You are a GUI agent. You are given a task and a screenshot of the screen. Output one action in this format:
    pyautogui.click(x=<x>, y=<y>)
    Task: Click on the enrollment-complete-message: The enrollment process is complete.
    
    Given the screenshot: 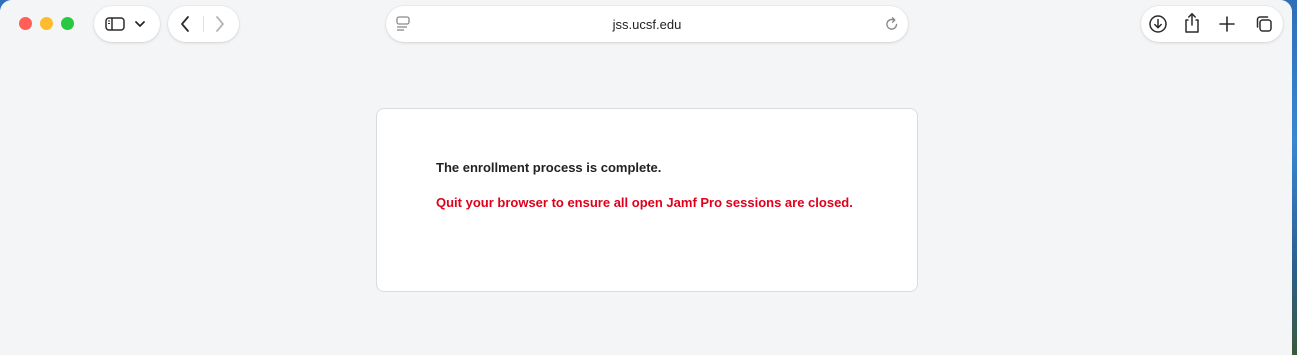 What is the action you would take?
    pyautogui.click(x=549, y=167)
    